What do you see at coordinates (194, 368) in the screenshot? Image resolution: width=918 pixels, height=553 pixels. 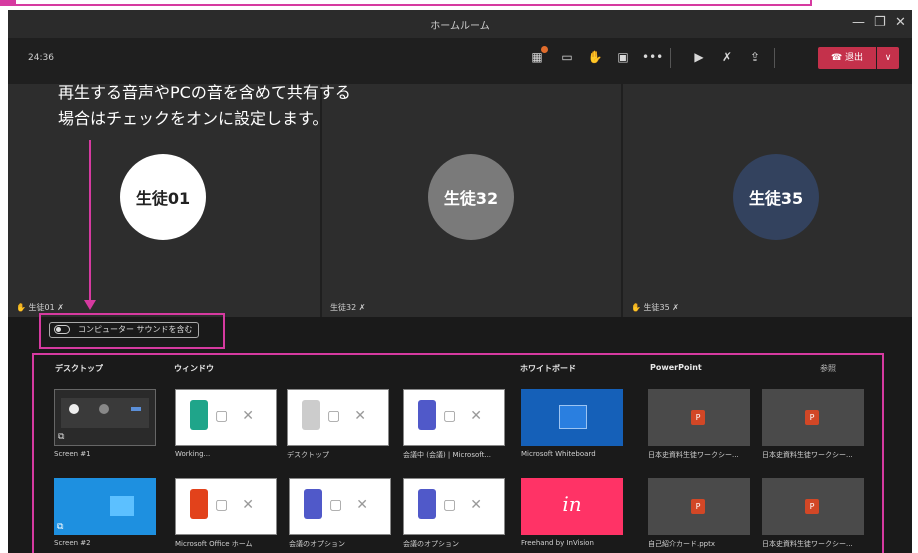 I see `category-window: ウィンドウ` at bounding box center [194, 368].